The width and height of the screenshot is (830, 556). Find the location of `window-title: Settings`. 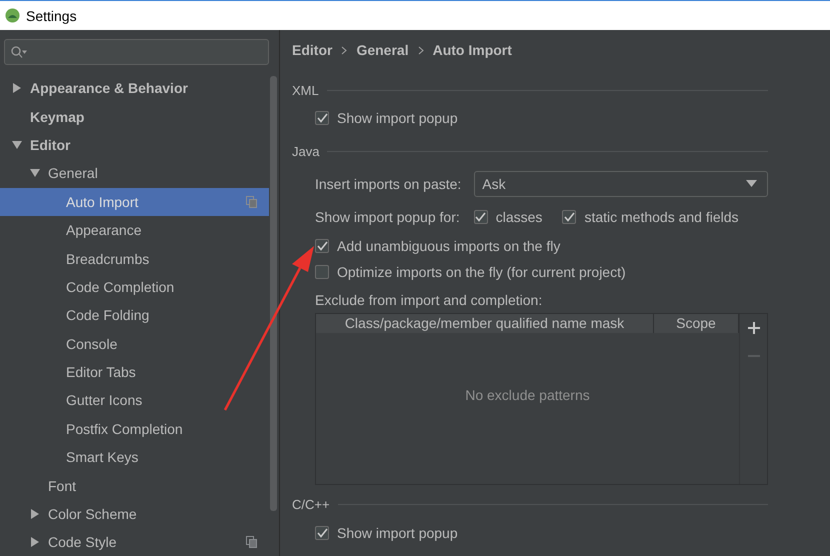

window-title: Settings is located at coordinates (51, 16).